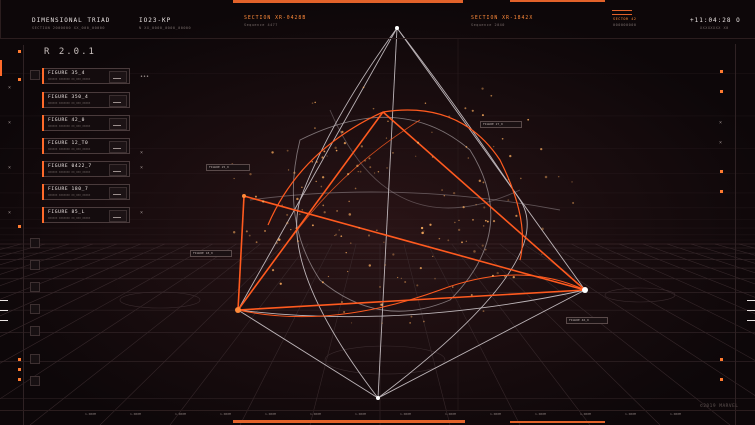 The image size is (755, 425). What do you see at coordinates (86, 192) in the screenshot?
I see `figure-item: FIGURE 180_7 XXXXXX XXXXXXX XX_XXX_XXXXX` at bounding box center [86, 192].